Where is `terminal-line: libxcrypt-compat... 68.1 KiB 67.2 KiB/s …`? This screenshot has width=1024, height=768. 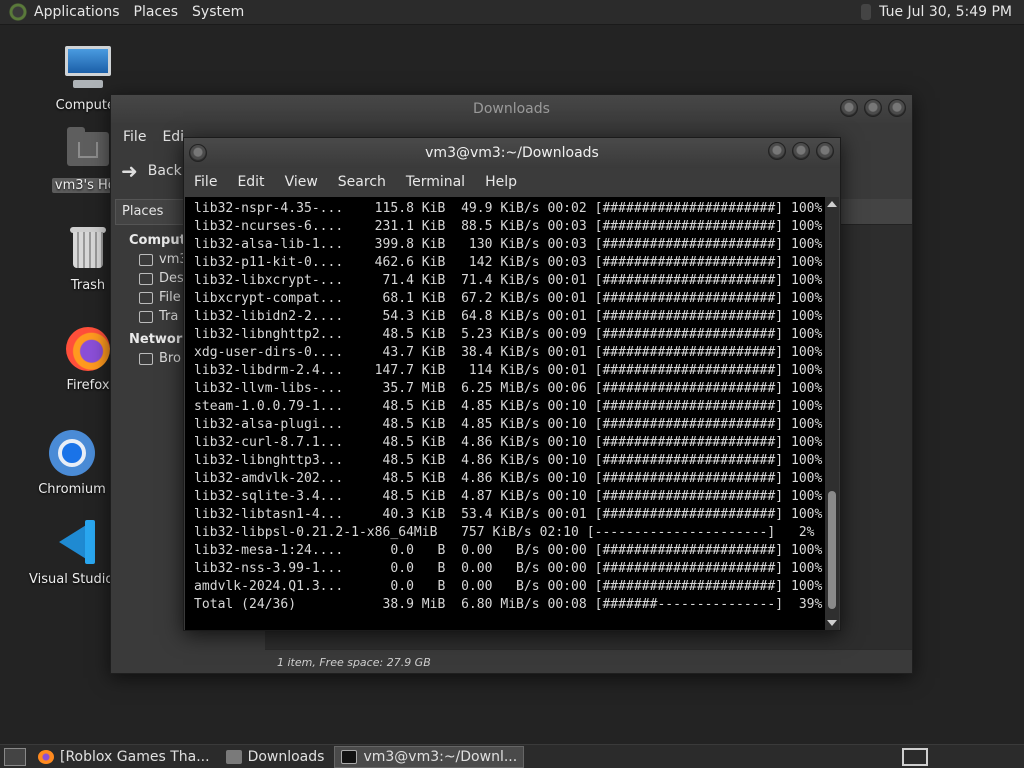
terminal-line: libxcrypt-compat... 68.1 KiB 67.2 KiB/s … is located at coordinates (508, 298).